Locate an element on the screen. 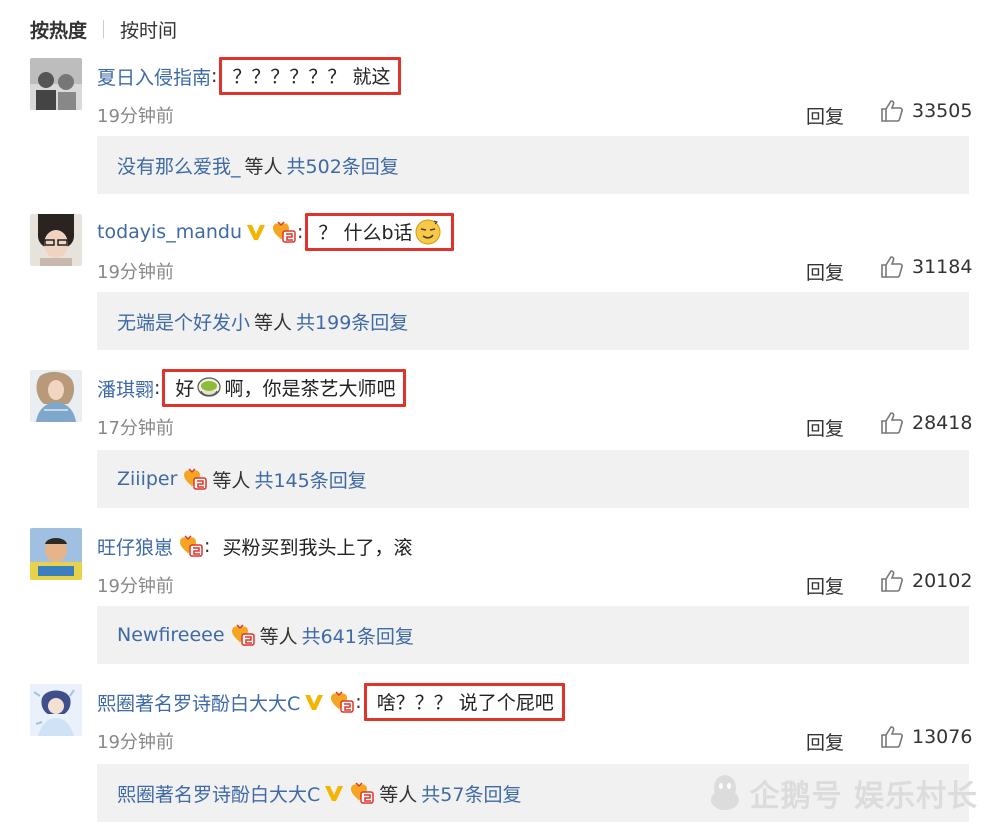 The width and height of the screenshot is (1000, 829). like-button: 31184 is located at coordinates (926, 267).